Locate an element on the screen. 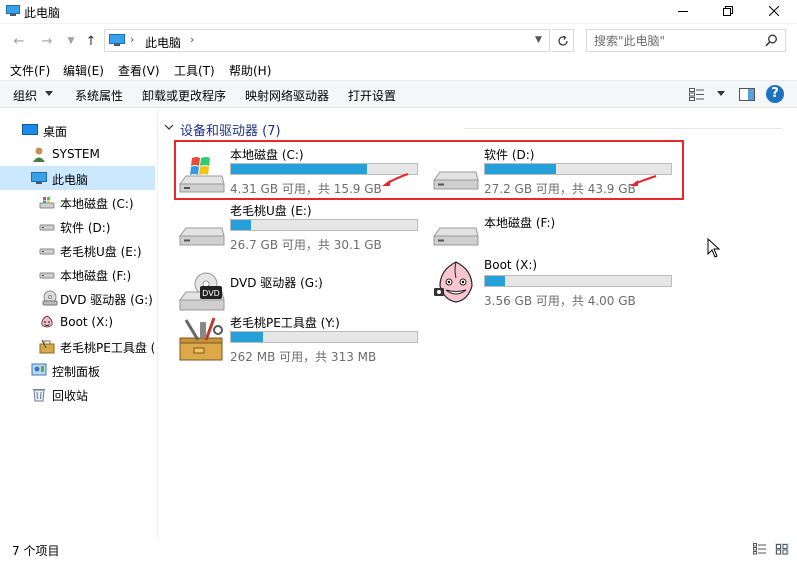 The width and height of the screenshot is (797, 561). details-view-icon is located at coordinates (760, 549).